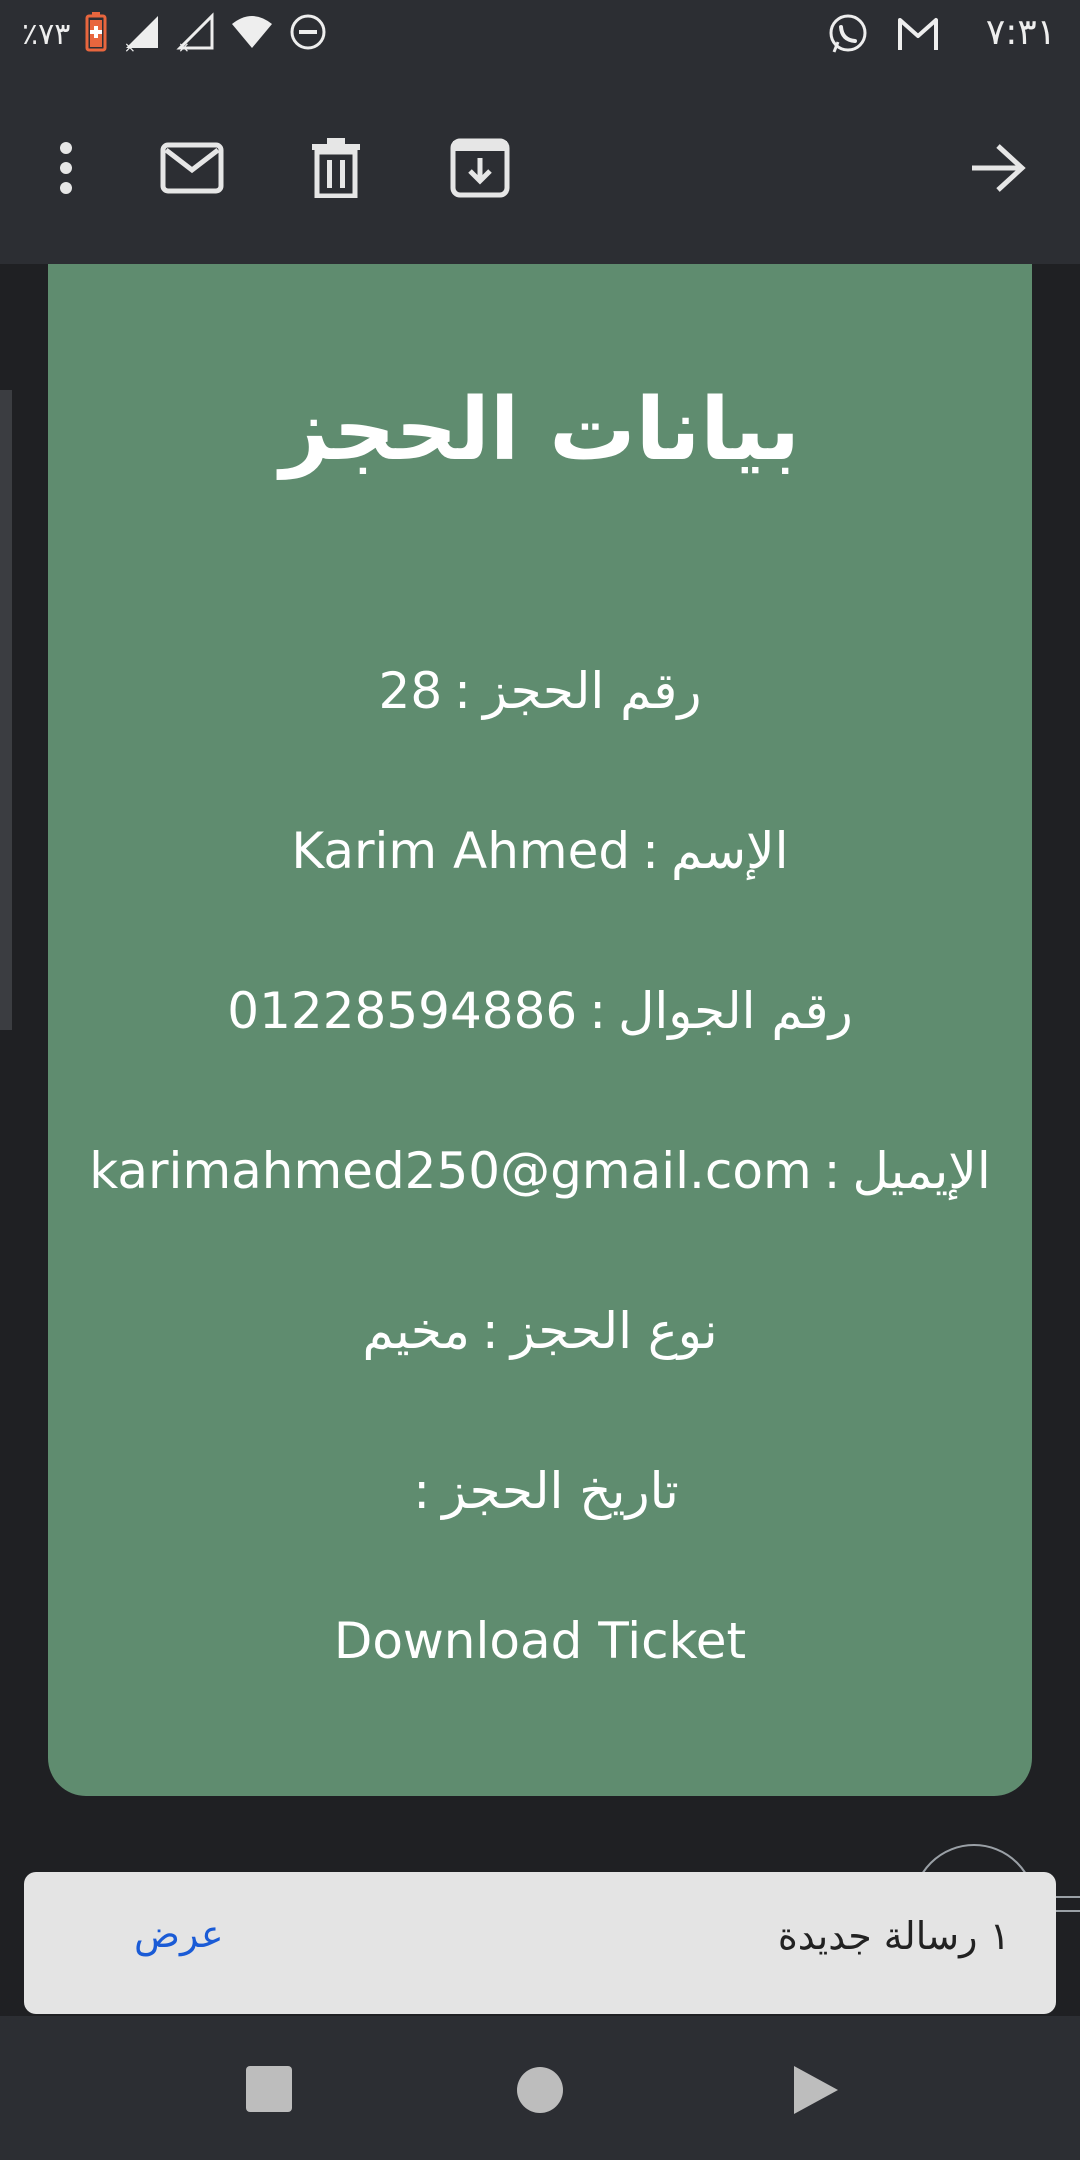  What do you see at coordinates (416, 1331) in the screenshot?
I see `row-value: مخيم` at bounding box center [416, 1331].